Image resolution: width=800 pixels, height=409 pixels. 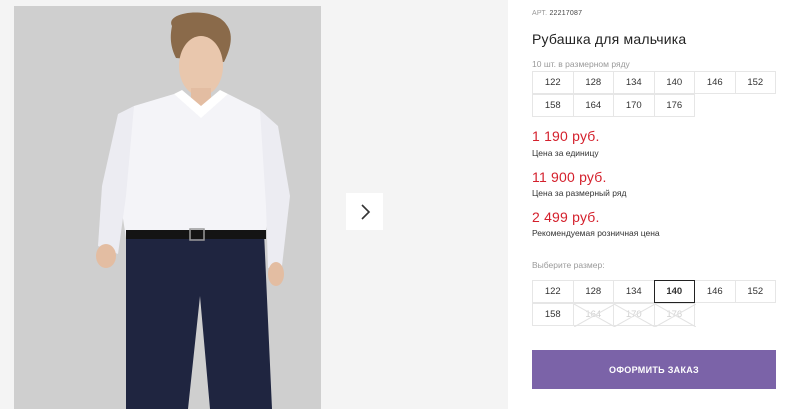 What do you see at coordinates (674, 82) in the screenshot?
I see `pack-size-cell: 140` at bounding box center [674, 82].